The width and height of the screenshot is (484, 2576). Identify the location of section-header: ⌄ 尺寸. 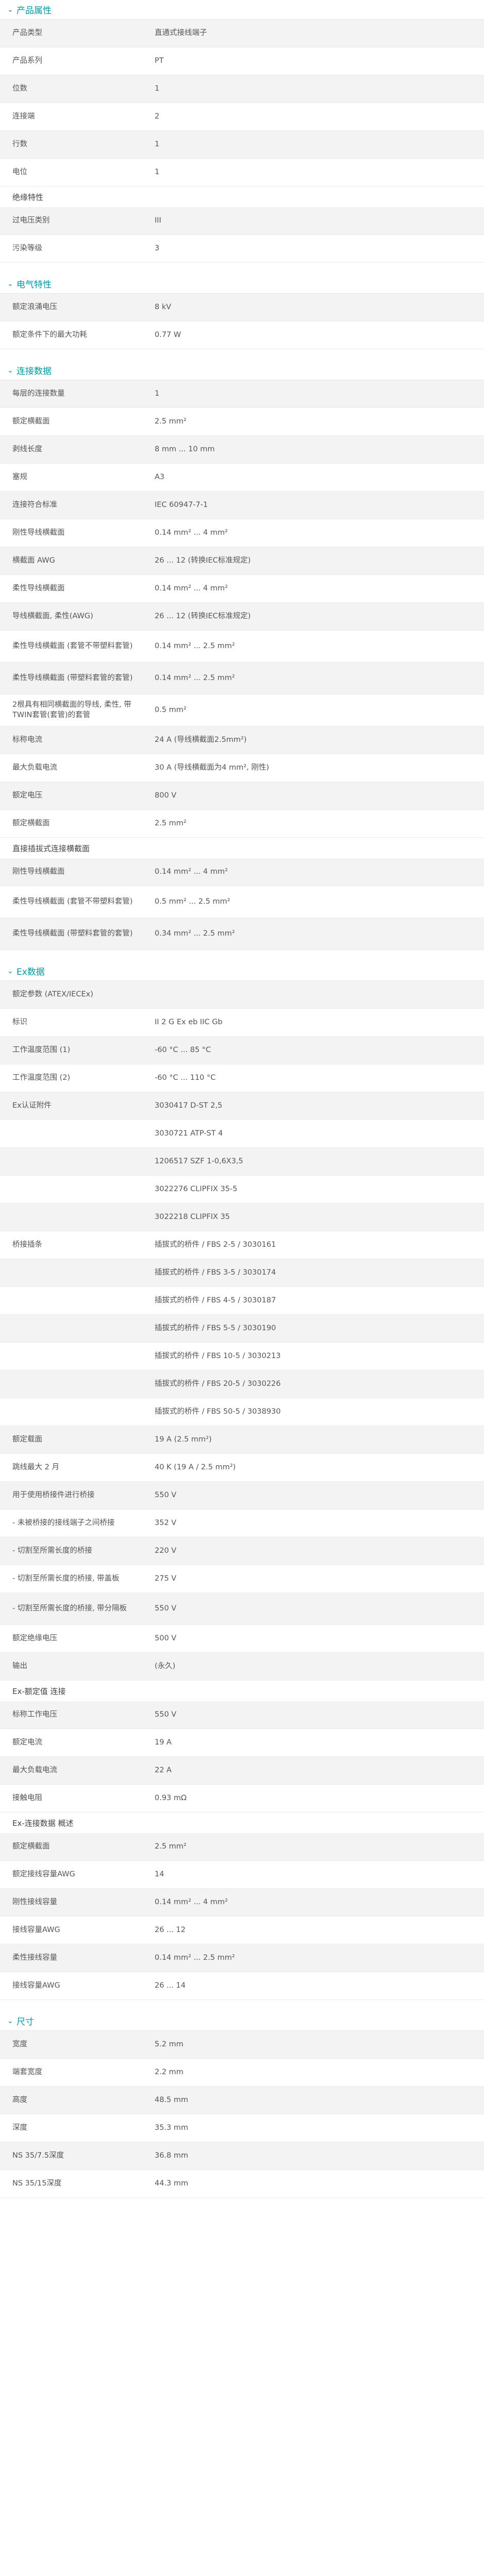
(242, 2021).